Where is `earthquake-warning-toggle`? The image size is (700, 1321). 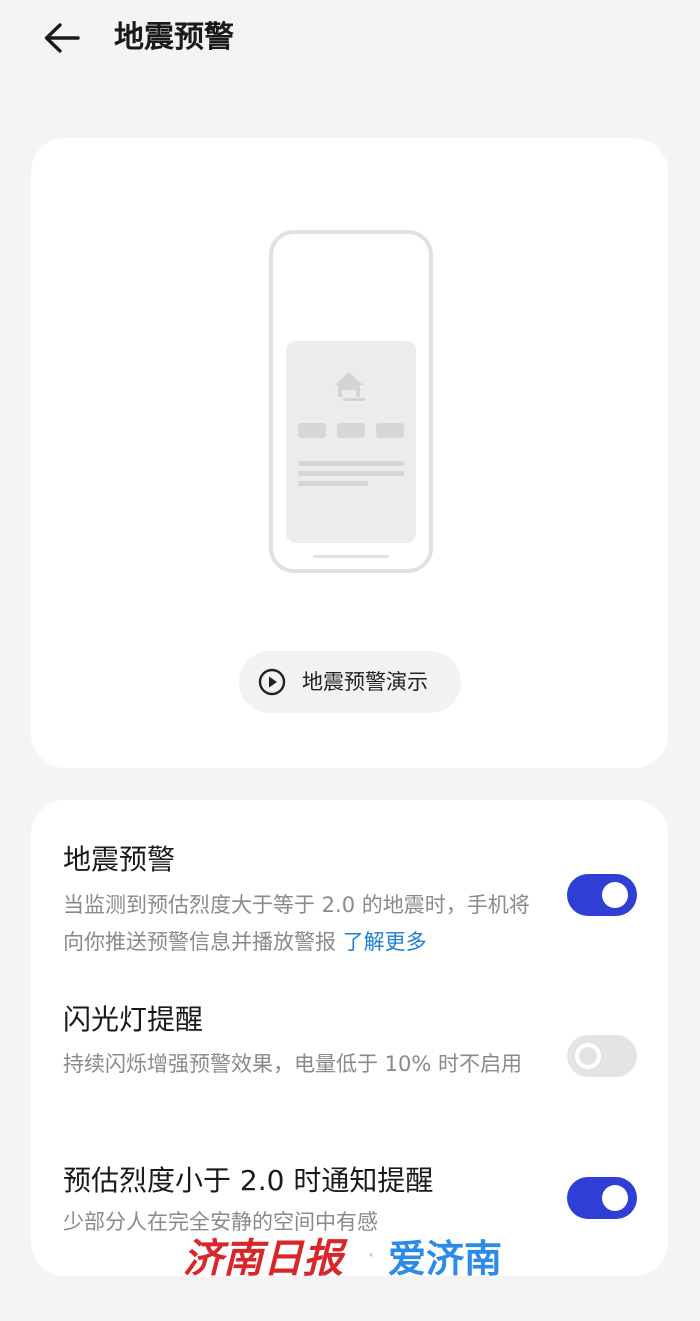
earthquake-warning-toggle is located at coordinates (602, 895).